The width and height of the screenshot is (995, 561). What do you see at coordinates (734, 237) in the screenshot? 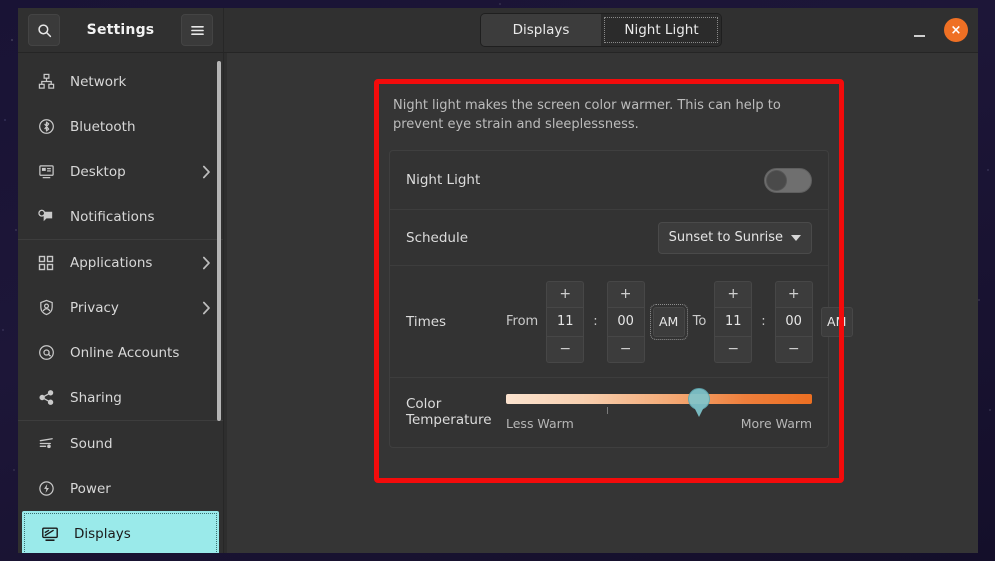
I see `schedule-dropdown: Sunset to Sunrise` at bounding box center [734, 237].